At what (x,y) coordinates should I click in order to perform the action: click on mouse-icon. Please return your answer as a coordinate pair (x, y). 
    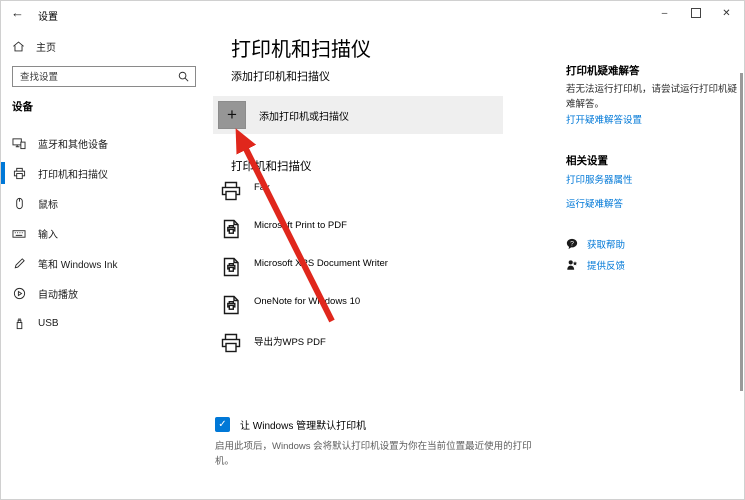
    Looking at the image, I should click on (19, 203).